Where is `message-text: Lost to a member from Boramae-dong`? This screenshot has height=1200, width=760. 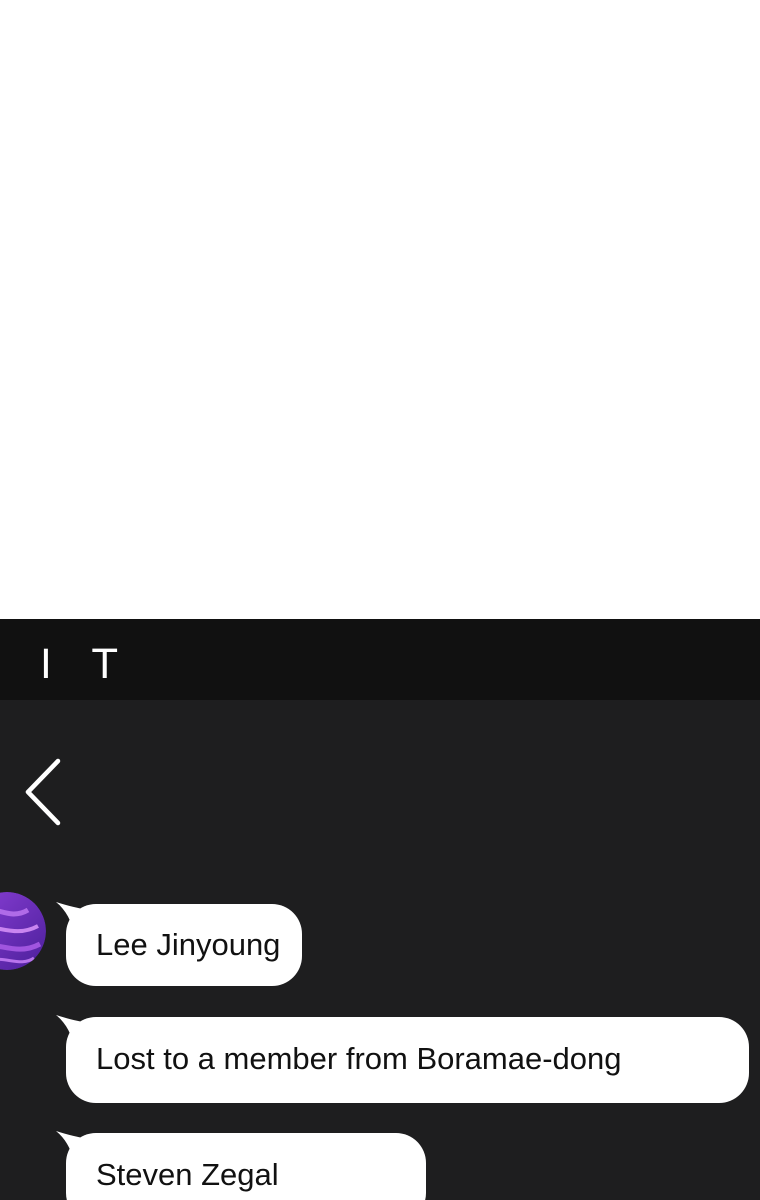 message-text: Lost to a member from Boramae-dong is located at coordinates (359, 1058).